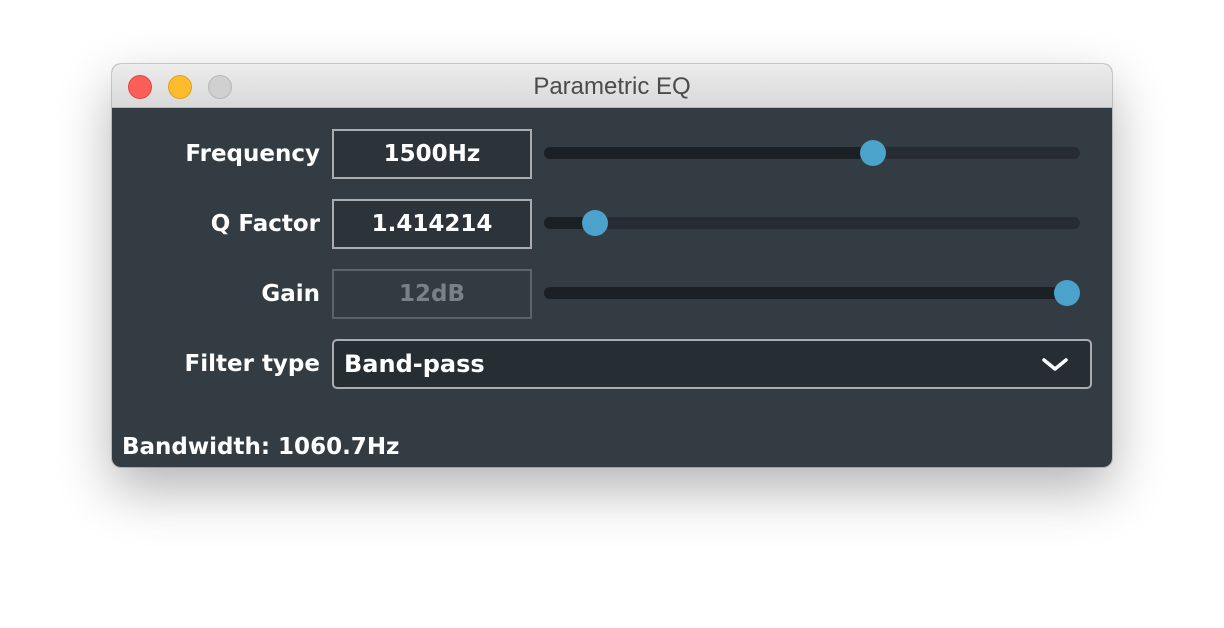 The height and width of the screenshot is (628, 1224). What do you see at coordinates (712, 364) in the screenshot?
I see `filter-type-select: Band-pass` at bounding box center [712, 364].